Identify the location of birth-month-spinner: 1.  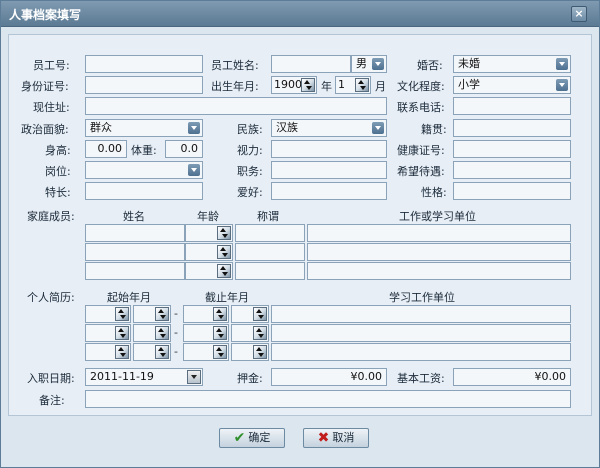
(353, 85).